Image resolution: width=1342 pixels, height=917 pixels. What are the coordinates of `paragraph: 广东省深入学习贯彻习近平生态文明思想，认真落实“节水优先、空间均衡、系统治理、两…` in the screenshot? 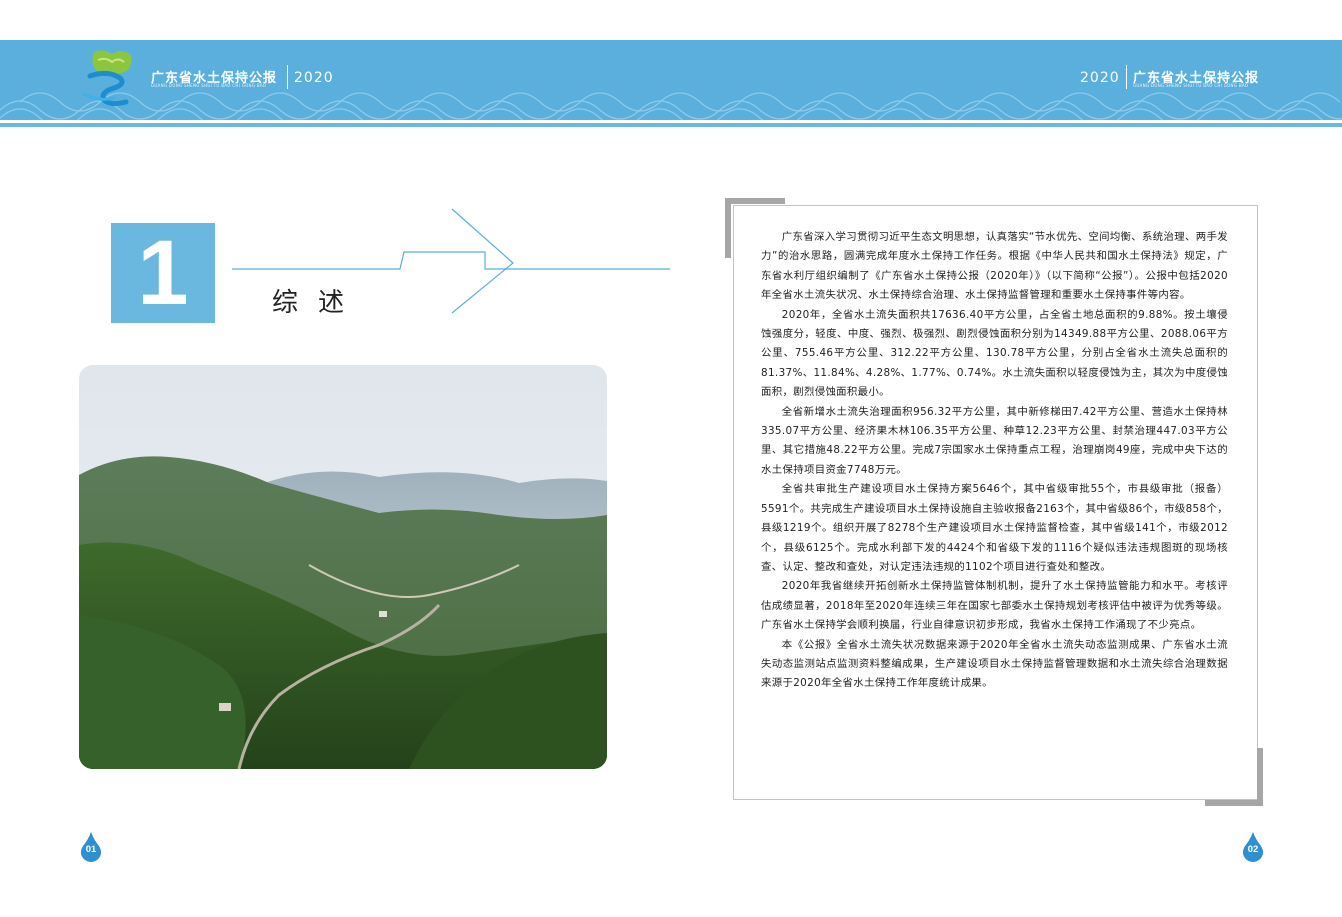 It's located at (994, 266).